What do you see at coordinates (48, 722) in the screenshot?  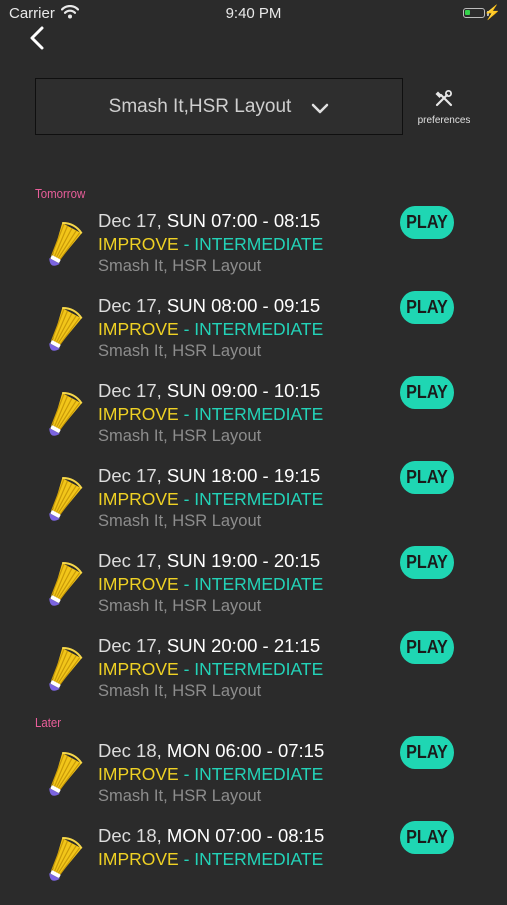 I see `section-title-later: Later` at bounding box center [48, 722].